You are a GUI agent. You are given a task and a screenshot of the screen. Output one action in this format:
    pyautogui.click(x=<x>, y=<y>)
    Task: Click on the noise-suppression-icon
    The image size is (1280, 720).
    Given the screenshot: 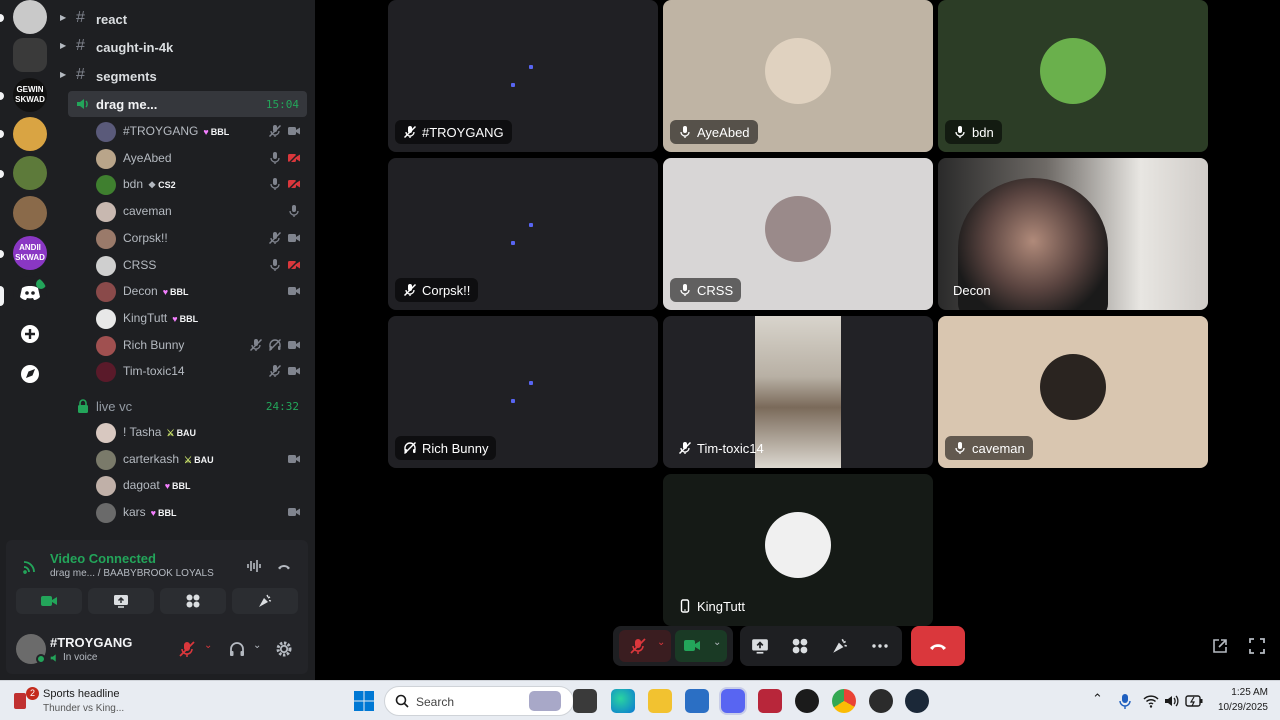 What is the action you would take?
    pyautogui.click(x=254, y=566)
    